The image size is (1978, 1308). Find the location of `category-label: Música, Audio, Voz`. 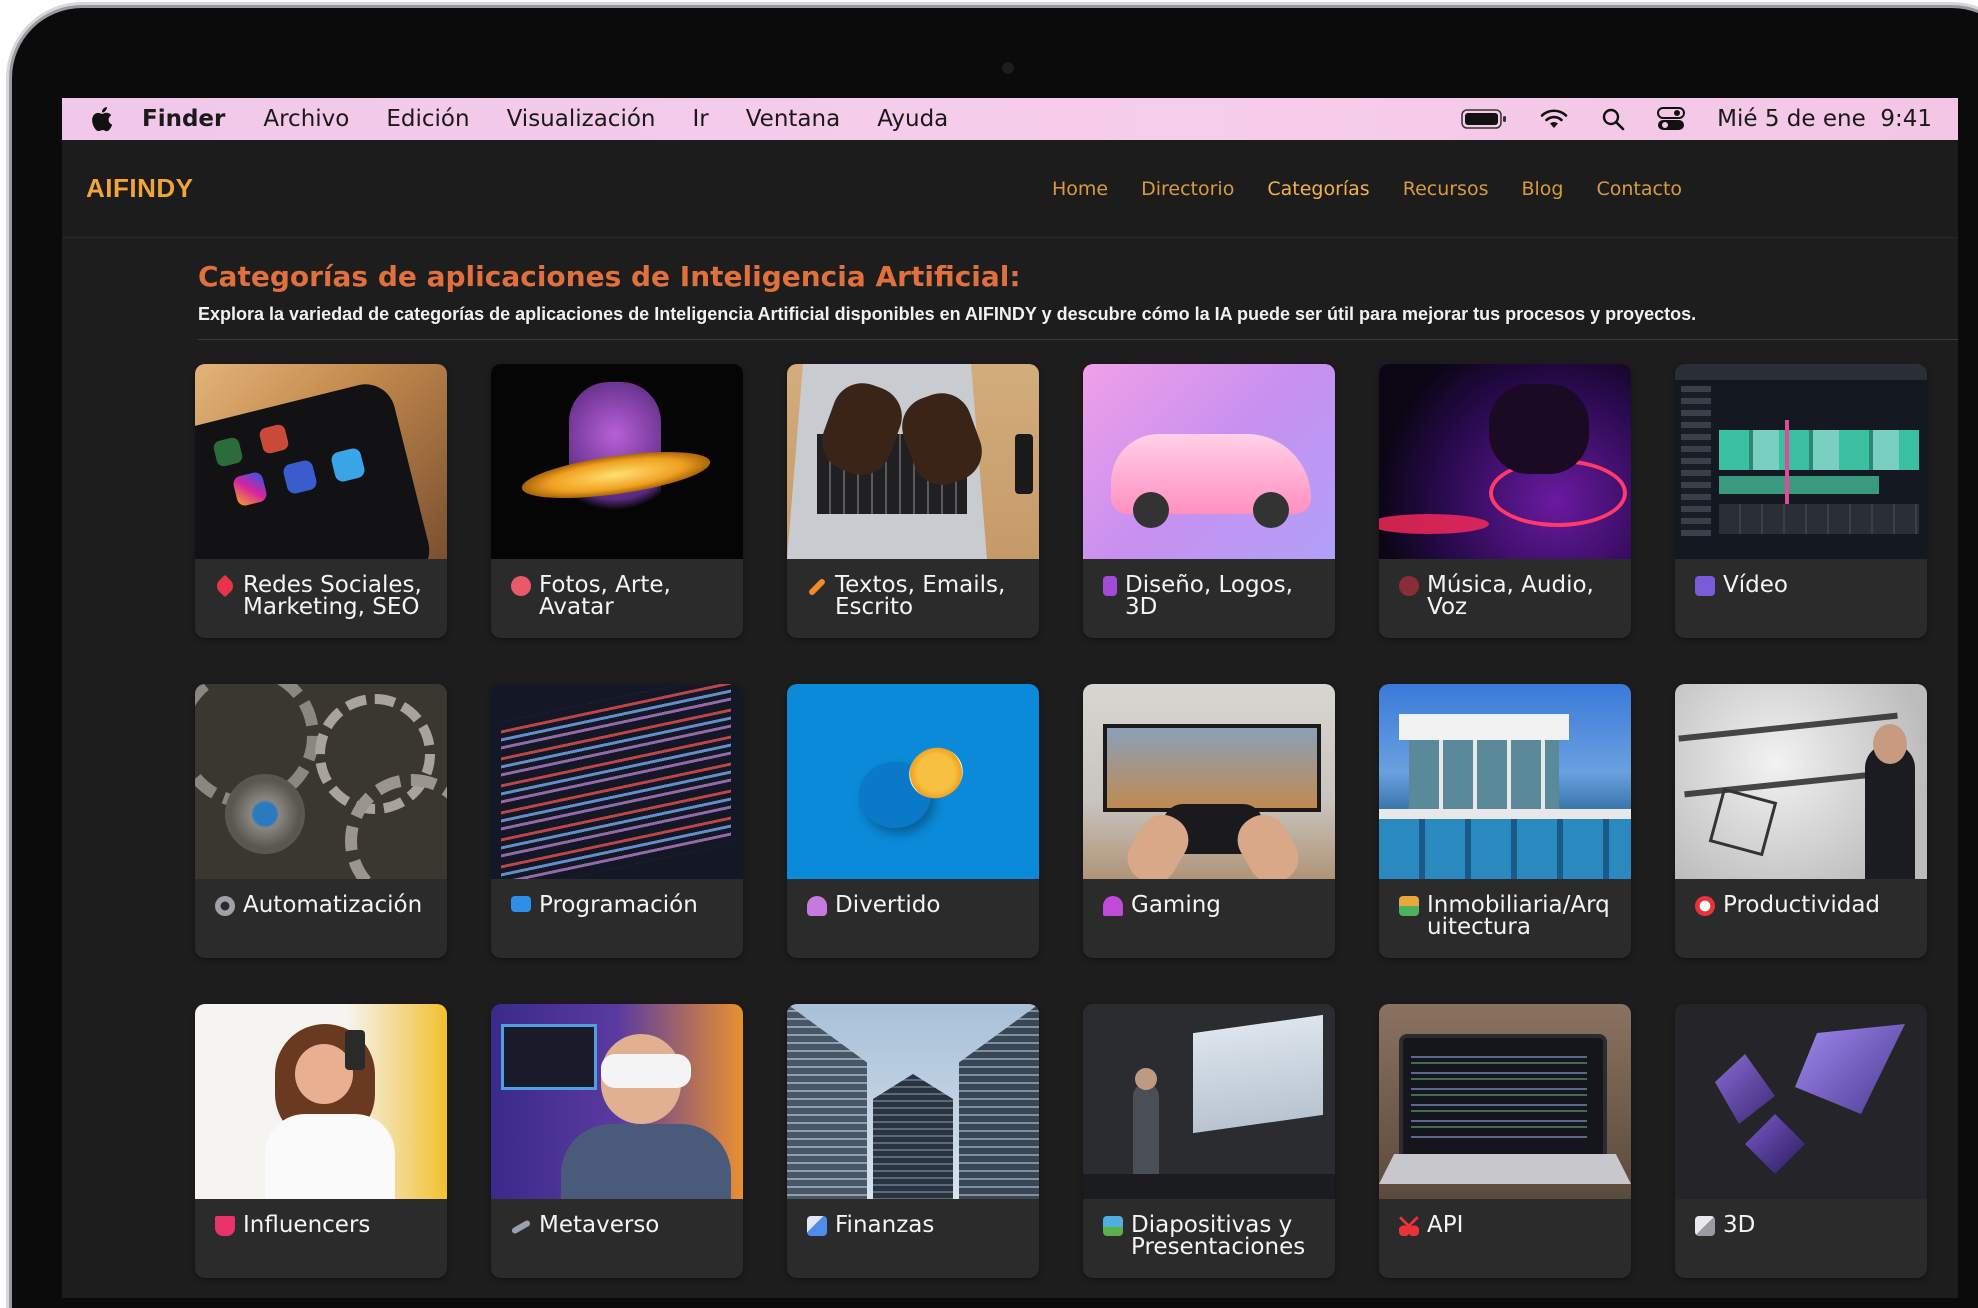

category-label: Música, Audio, Voz is located at coordinates (1510, 596).